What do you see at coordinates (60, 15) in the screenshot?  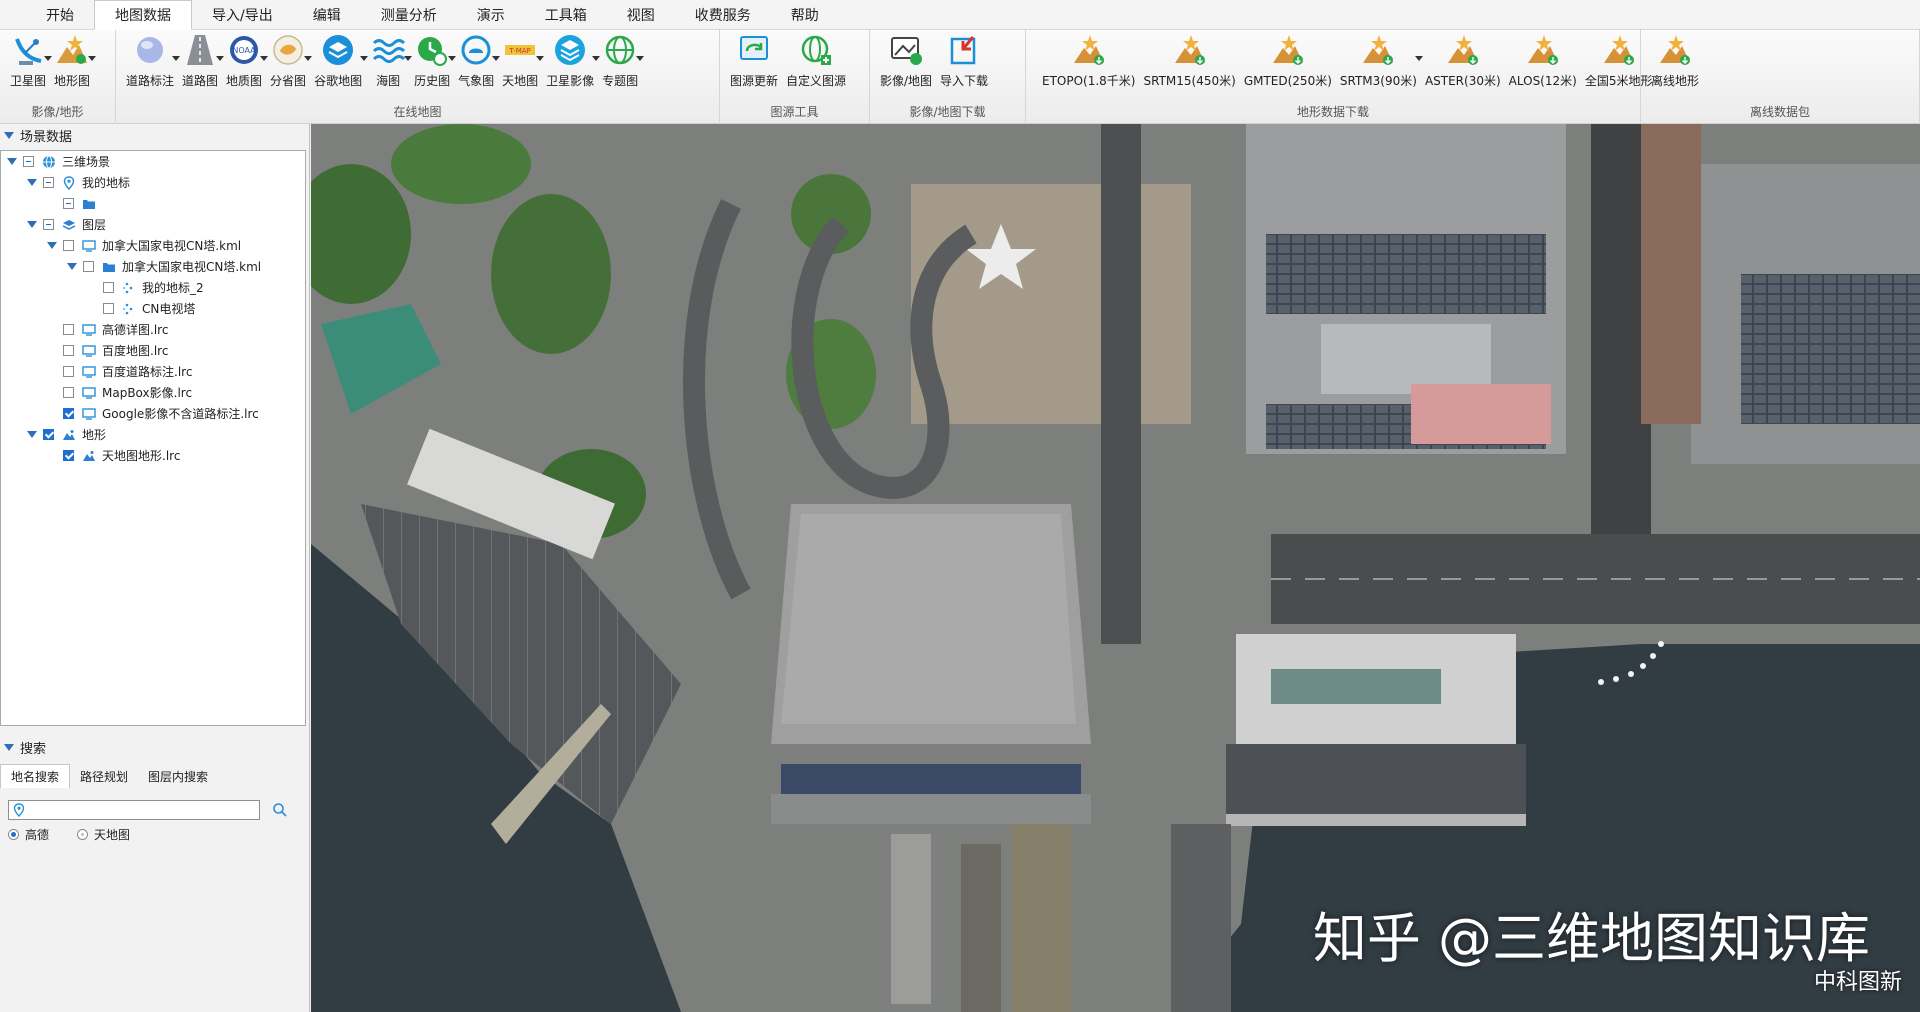 I see `menu-tab-0: 开始` at bounding box center [60, 15].